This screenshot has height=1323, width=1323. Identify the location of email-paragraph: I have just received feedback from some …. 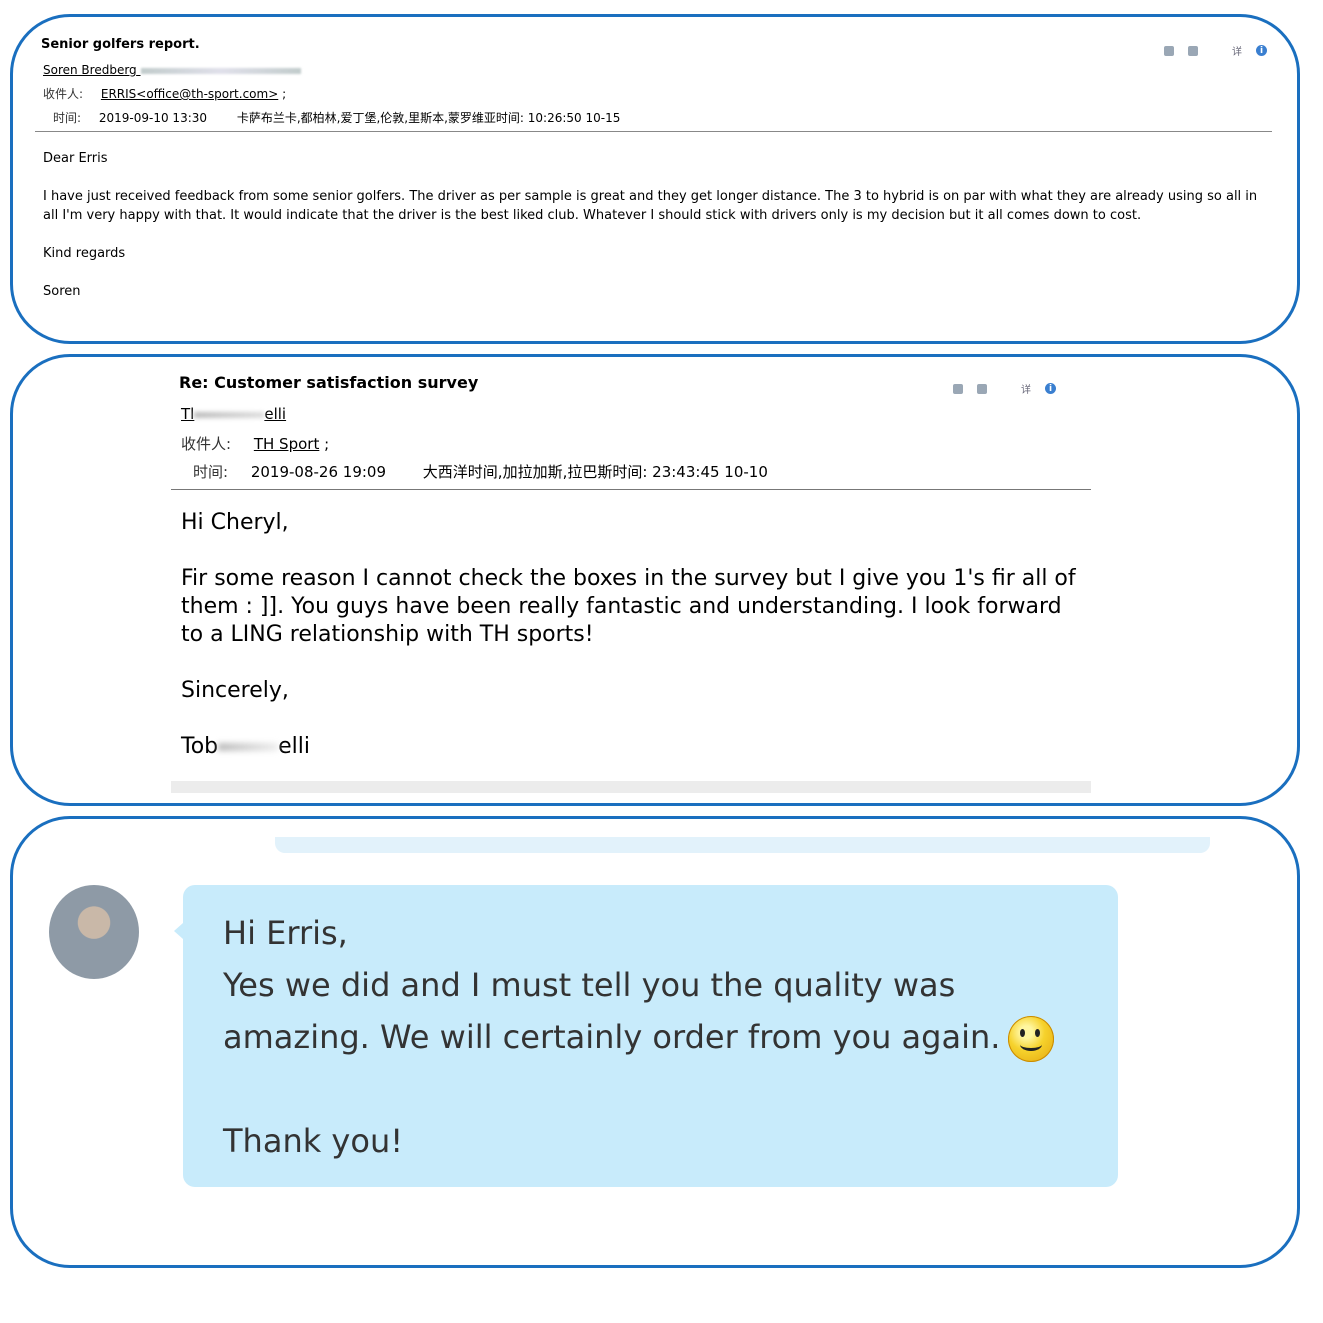
(650, 206).